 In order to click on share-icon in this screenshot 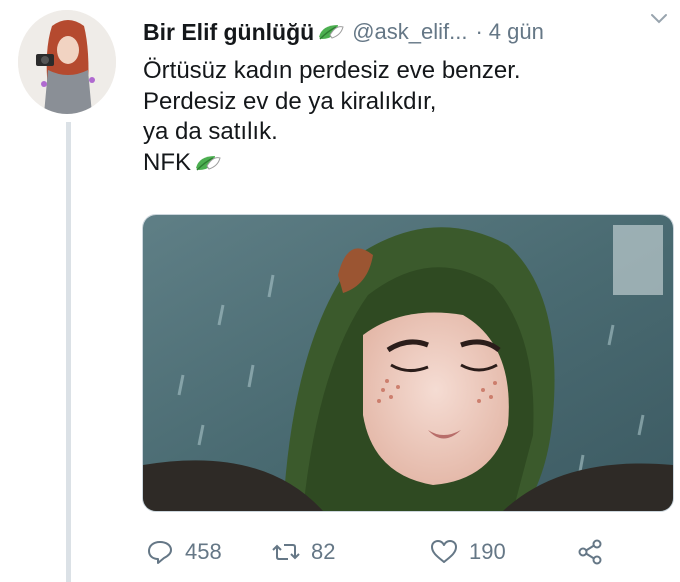, I will do `click(590, 552)`.